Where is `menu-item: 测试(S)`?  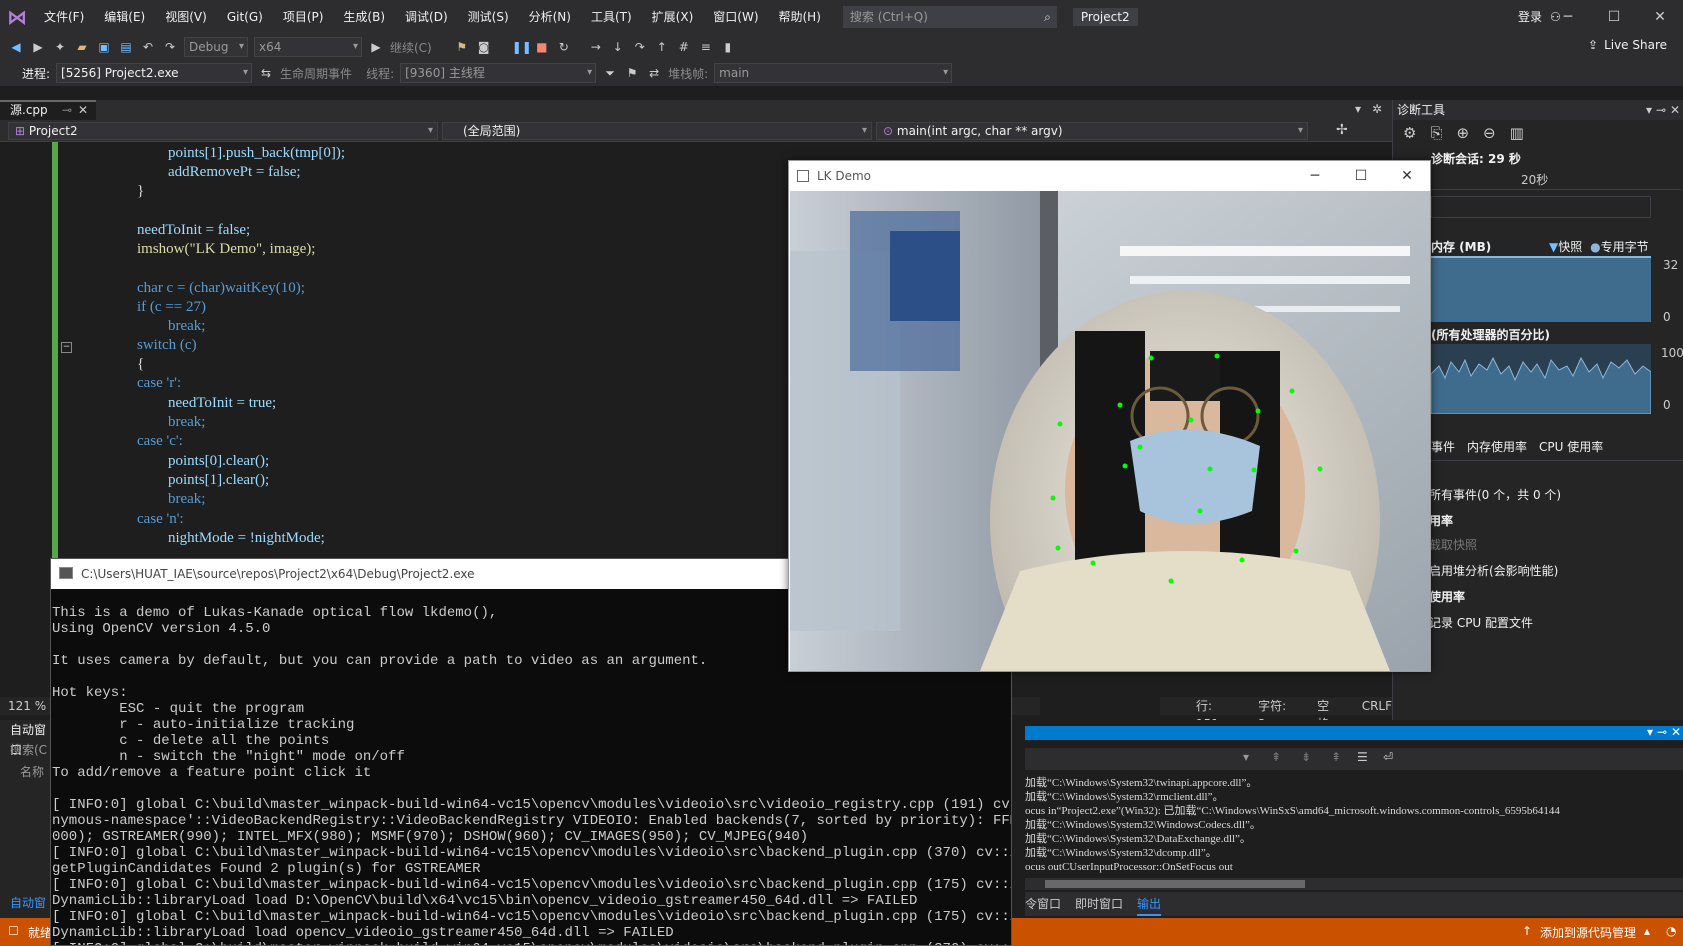 menu-item: 测试(S) is located at coordinates (488, 17).